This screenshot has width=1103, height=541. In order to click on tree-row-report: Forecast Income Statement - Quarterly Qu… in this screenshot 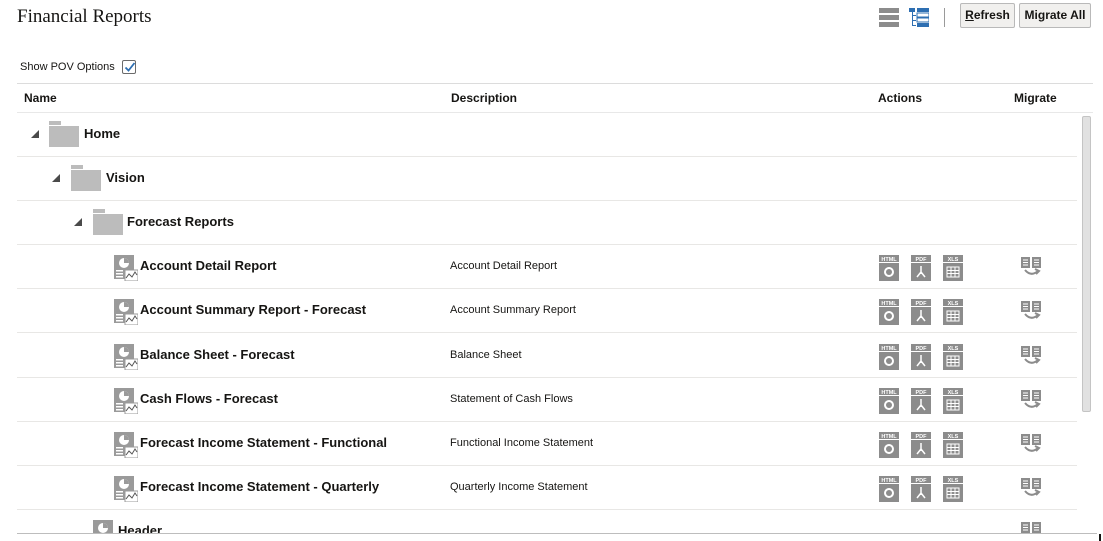, I will do `click(547, 488)`.